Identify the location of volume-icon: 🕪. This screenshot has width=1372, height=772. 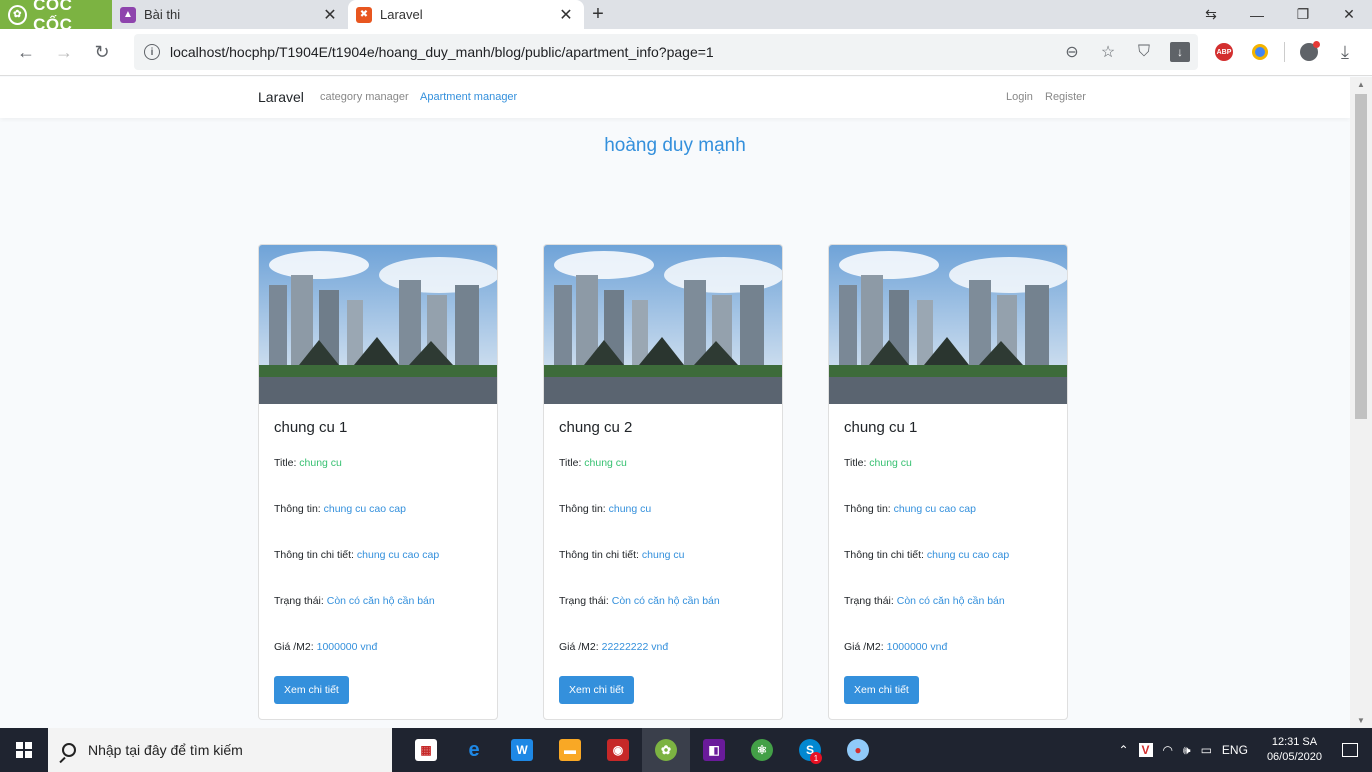
(1187, 750).